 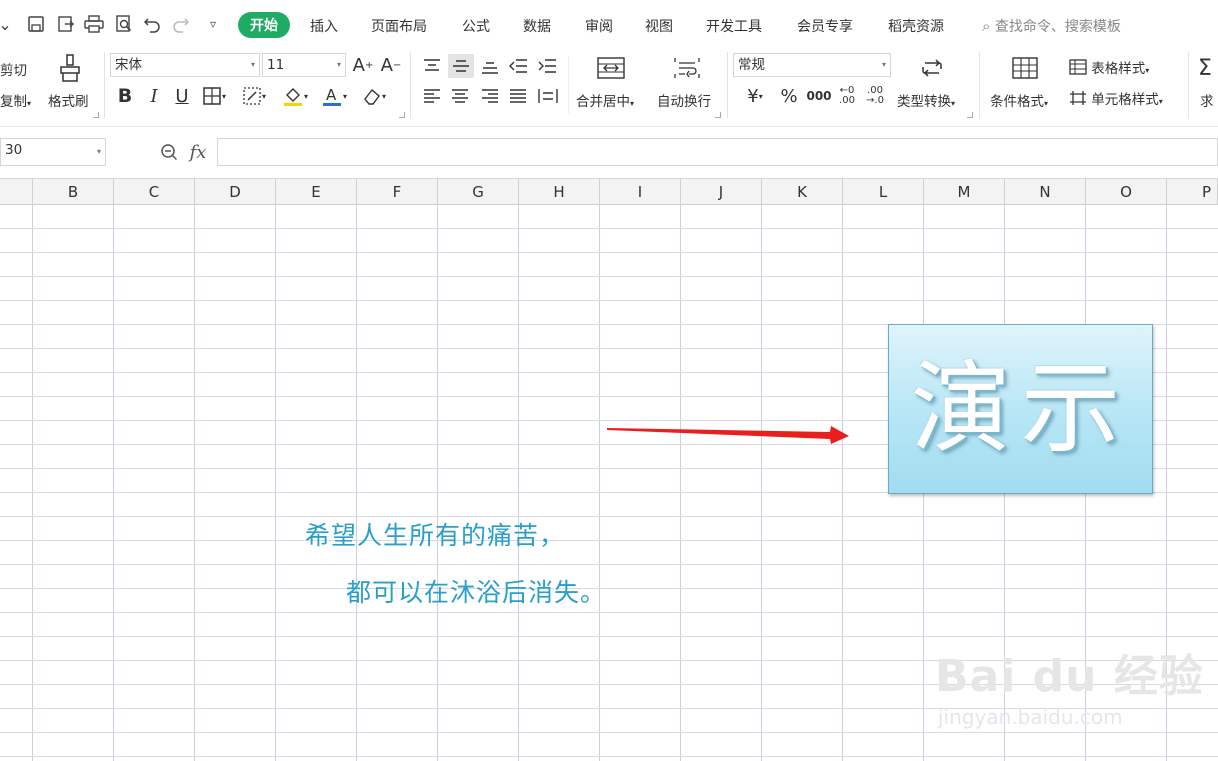 What do you see at coordinates (1208, 68) in the screenshot?
I see `sum-icon: Σ` at bounding box center [1208, 68].